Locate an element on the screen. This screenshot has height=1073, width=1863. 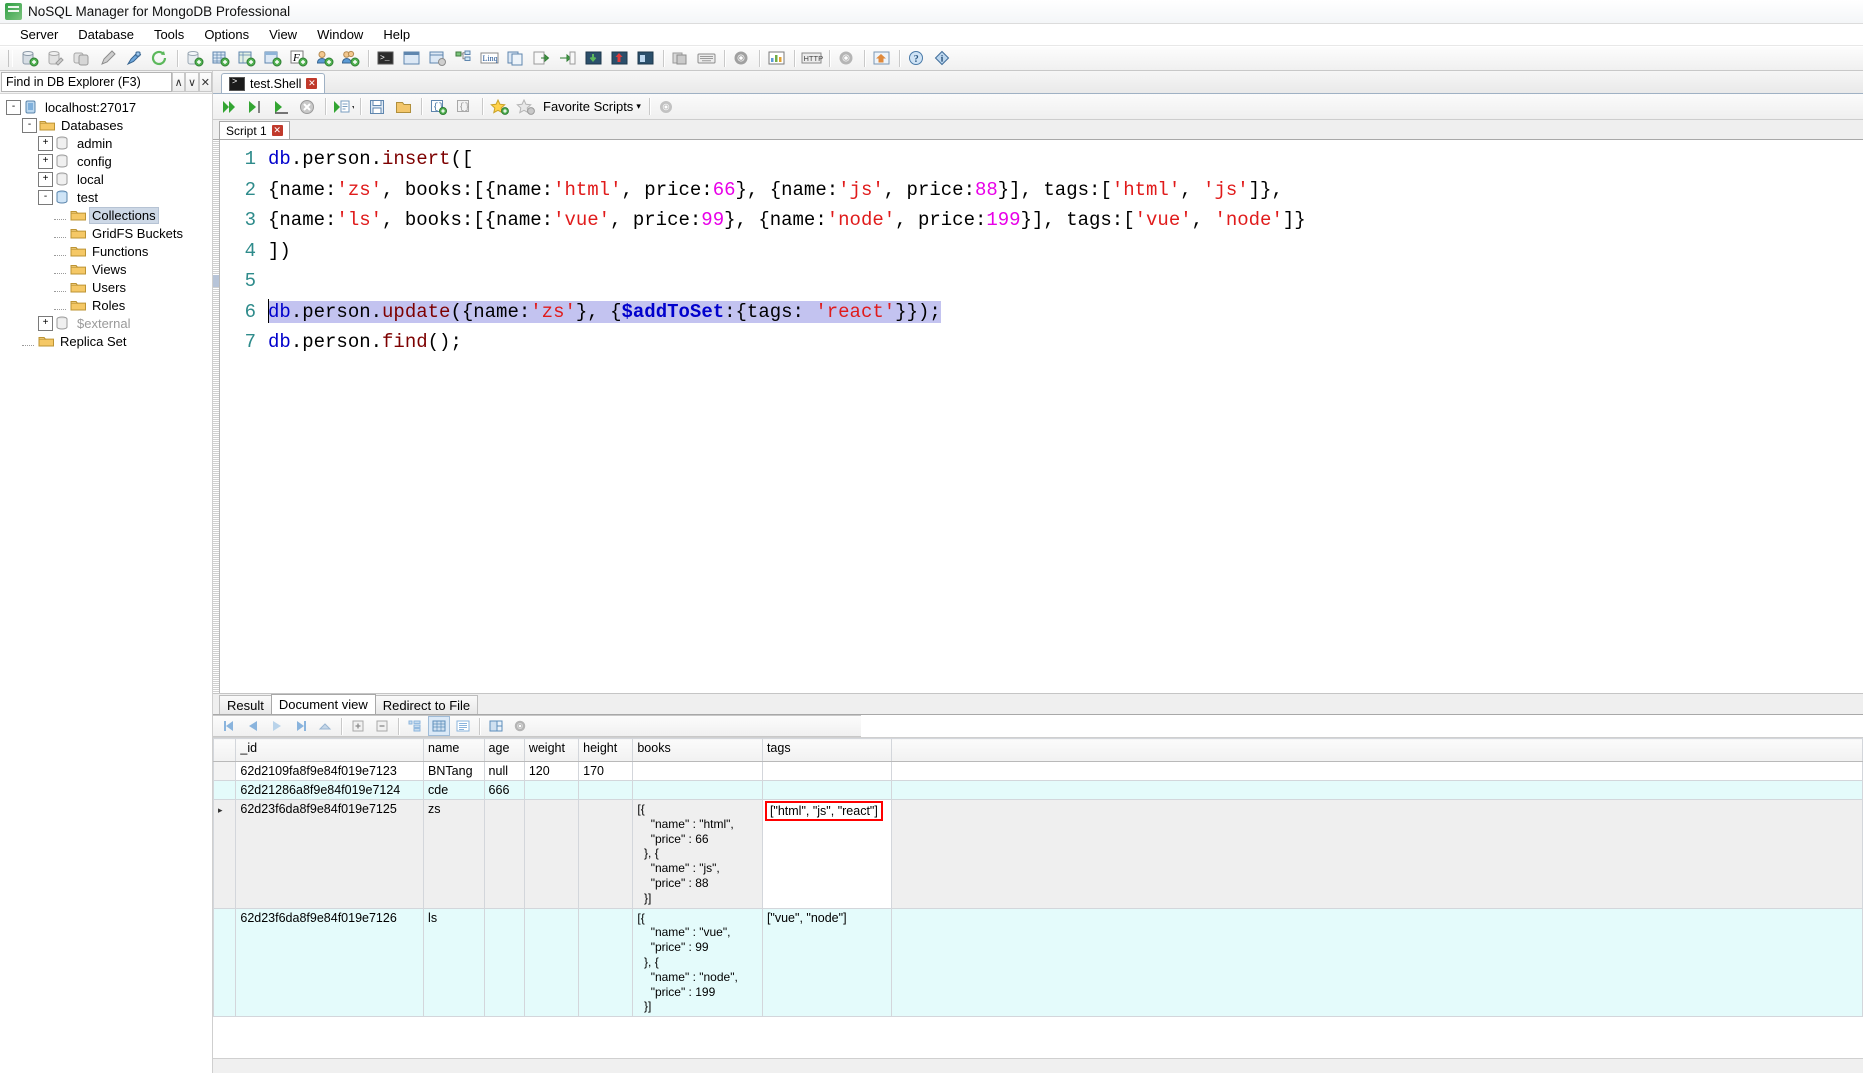
toolbar-grip is located at coordinates (10, 58).